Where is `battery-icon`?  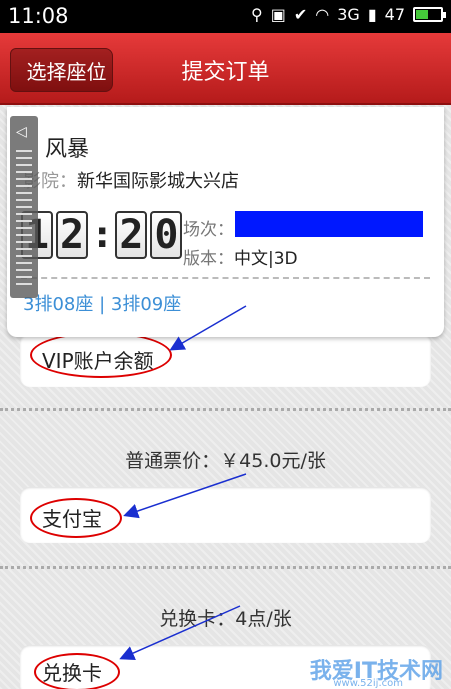 battery-icon is located at coordinates (429, 14).